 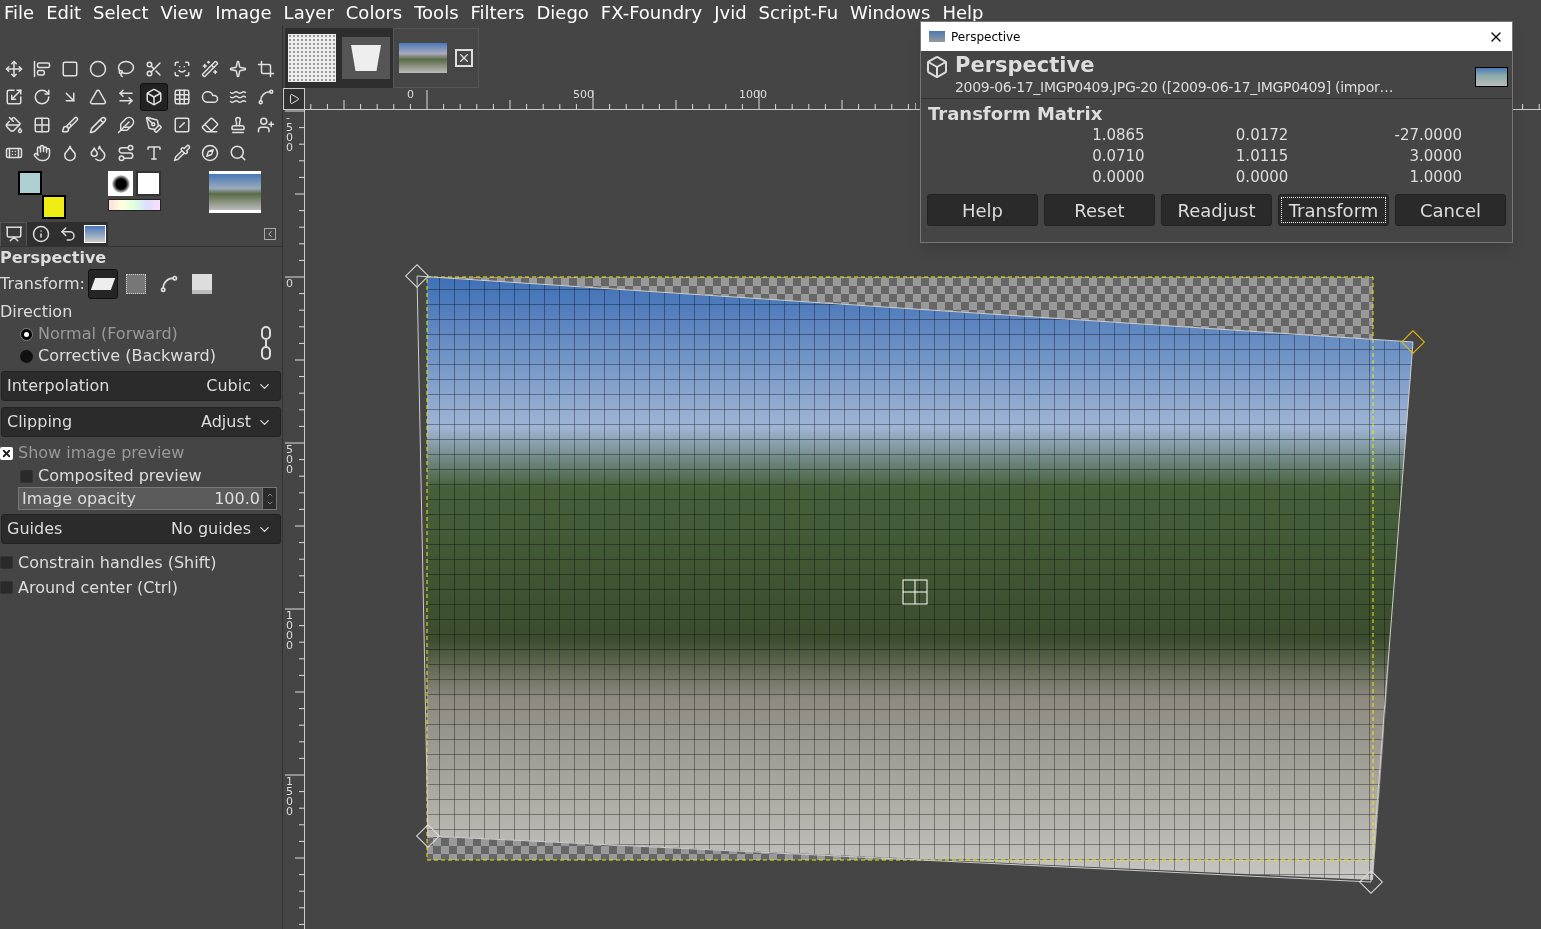 I want to click on app-icon, so click(x=937, y=36).